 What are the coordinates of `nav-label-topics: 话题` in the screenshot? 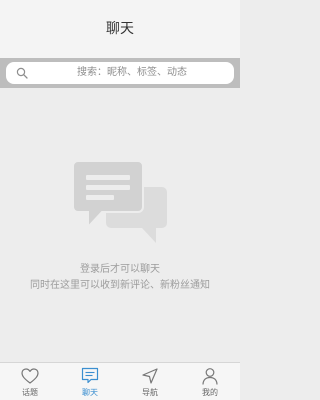 It's located at (30, 392).